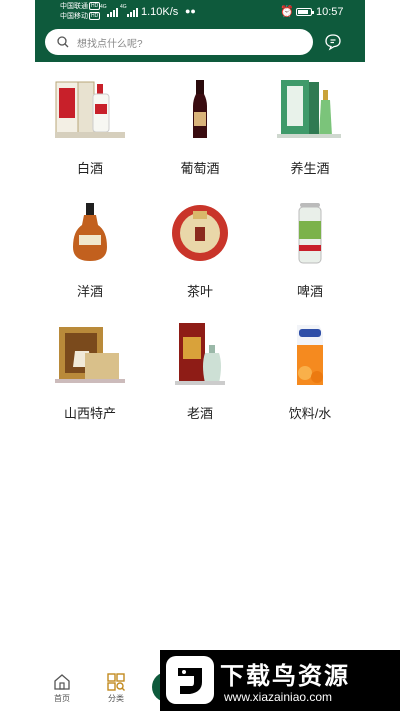 The height and width of the screenshot is (711, 400). Describe the element at coordinates (200, 13) in the screenshot. I see `status-bar: 中国联通 HD 中国移动 HD 4G 4G 1.10K/s ●● ⏰ 10:57` at that location.